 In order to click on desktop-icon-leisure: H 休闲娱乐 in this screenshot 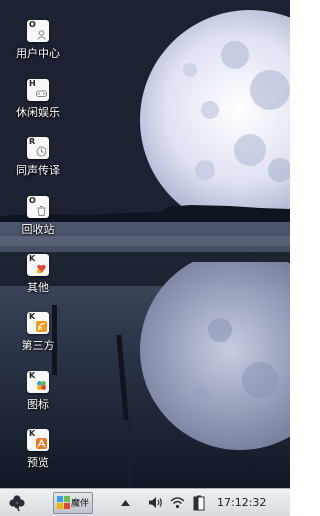, I will do `click(38, 104)`.